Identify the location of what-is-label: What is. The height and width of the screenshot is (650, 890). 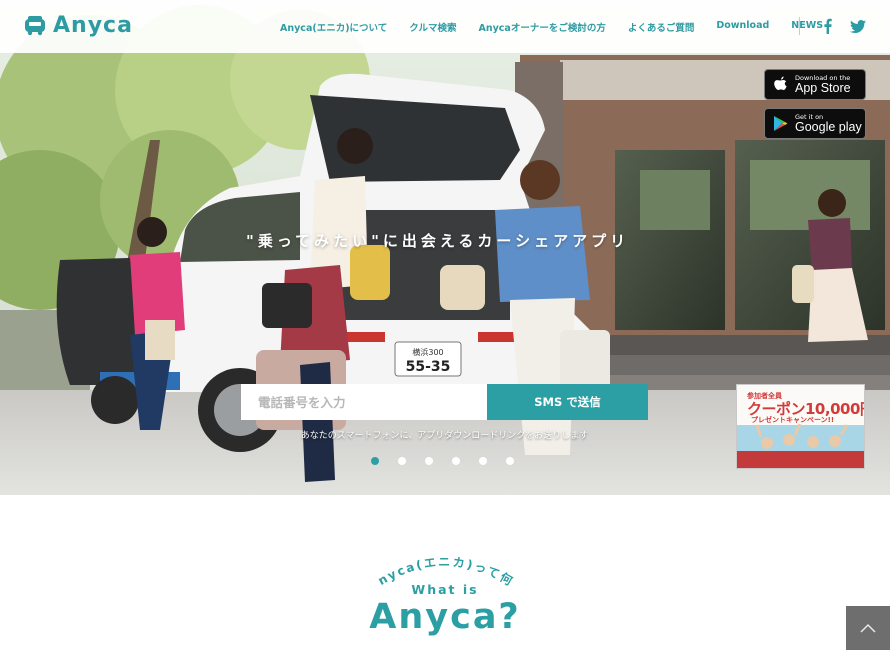
(445, 589).